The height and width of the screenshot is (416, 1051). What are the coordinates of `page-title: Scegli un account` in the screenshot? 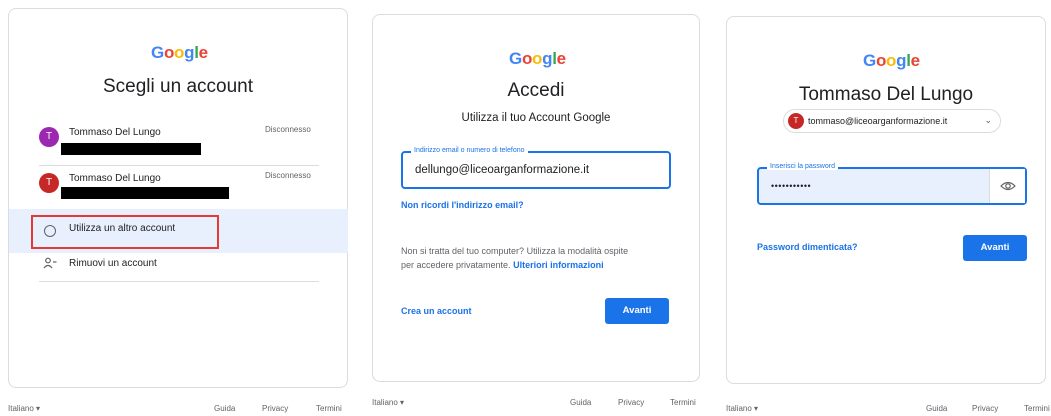 It's located at (178, 86).